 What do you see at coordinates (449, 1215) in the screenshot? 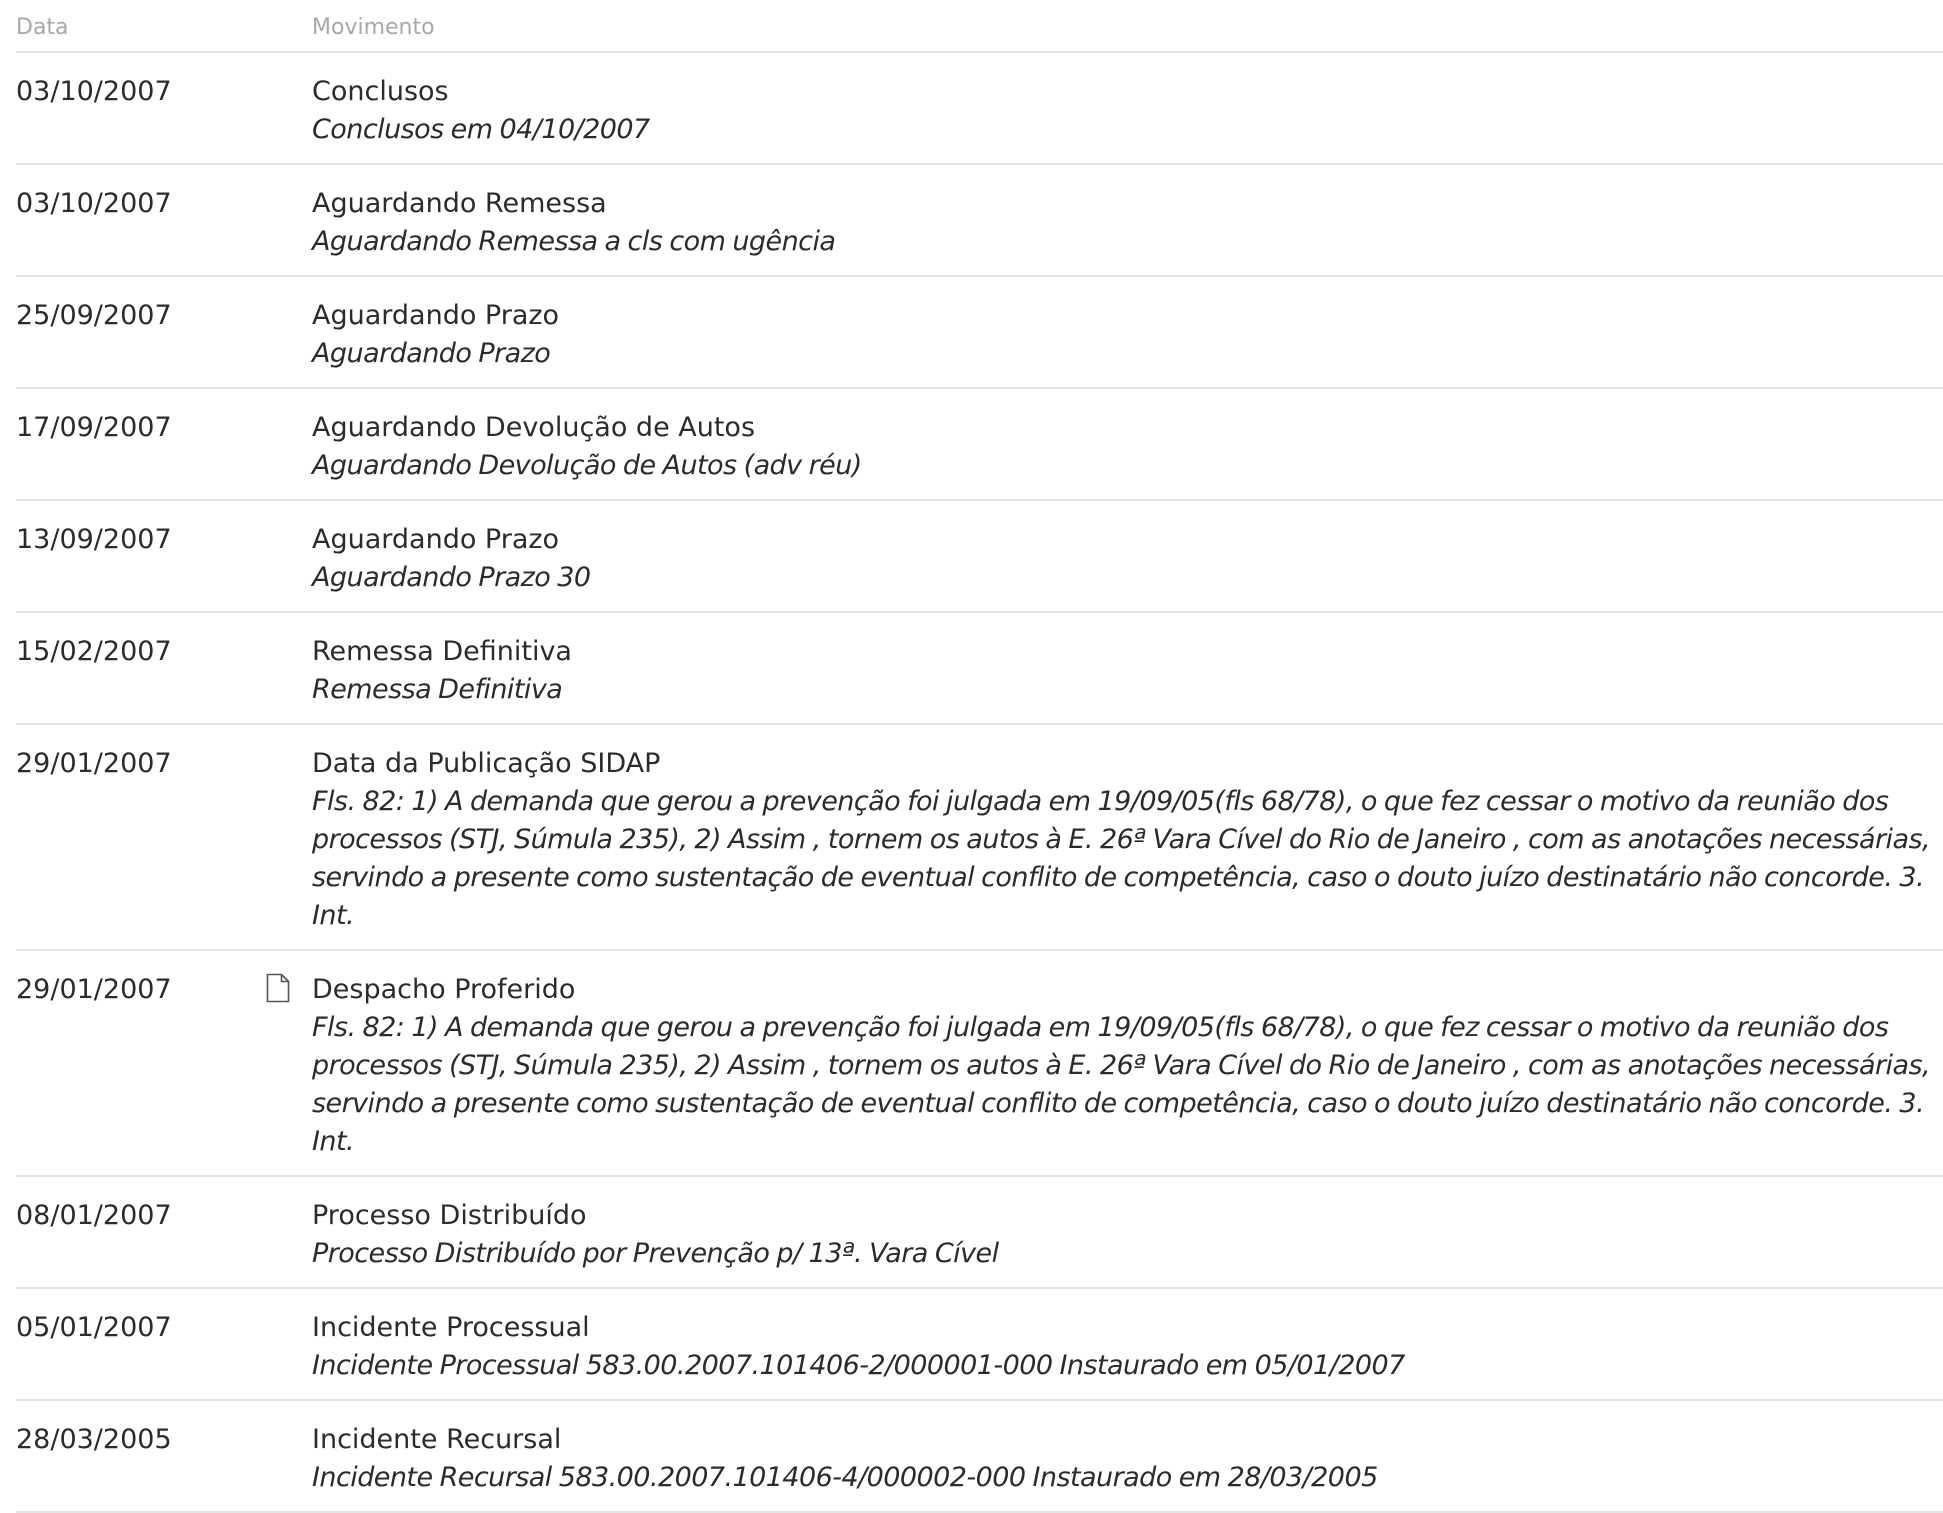
I see `movement-title: Processo Distribuído` at bounding box center [449, 1215].